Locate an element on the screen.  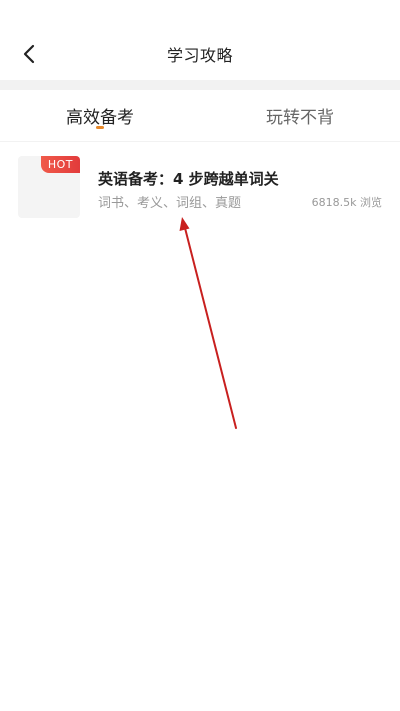
tab-efficient-prep: 高效备考 is located at coordinates (100, 115).